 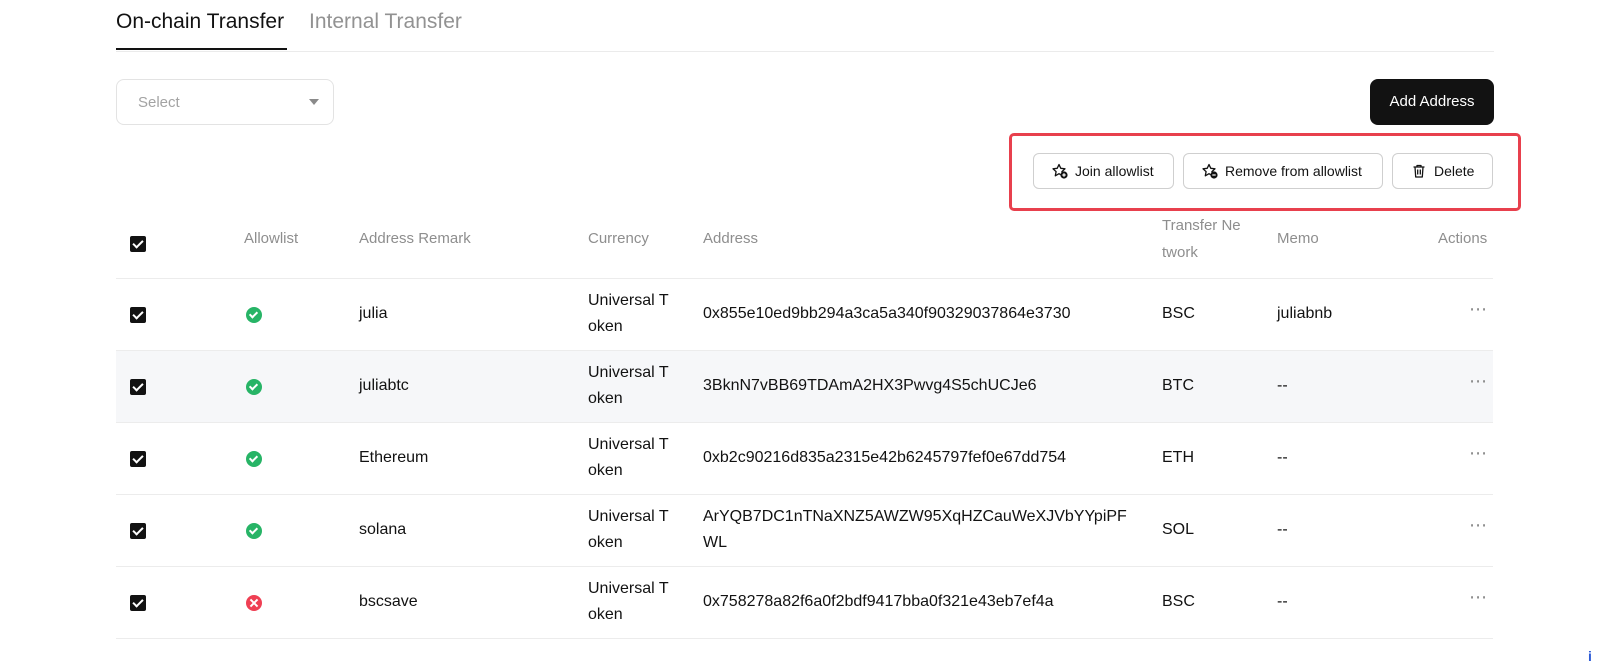 I want to click on address-remark: solana, so click(x=383, y=529).